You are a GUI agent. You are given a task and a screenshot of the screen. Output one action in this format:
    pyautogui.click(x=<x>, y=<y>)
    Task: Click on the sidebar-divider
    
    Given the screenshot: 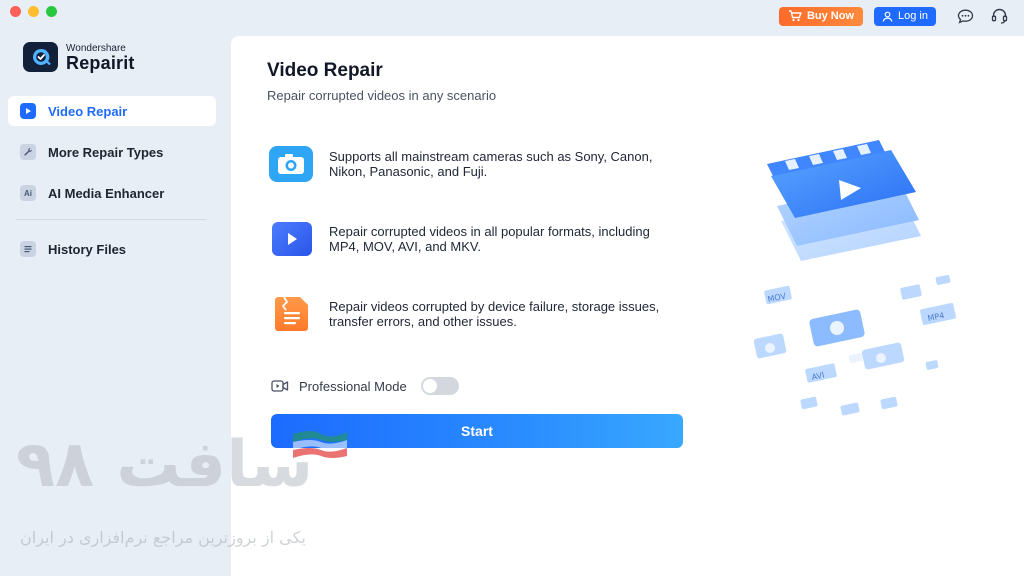 What is the action you would take?
    pyautogui.click(x=111, y=219)
    